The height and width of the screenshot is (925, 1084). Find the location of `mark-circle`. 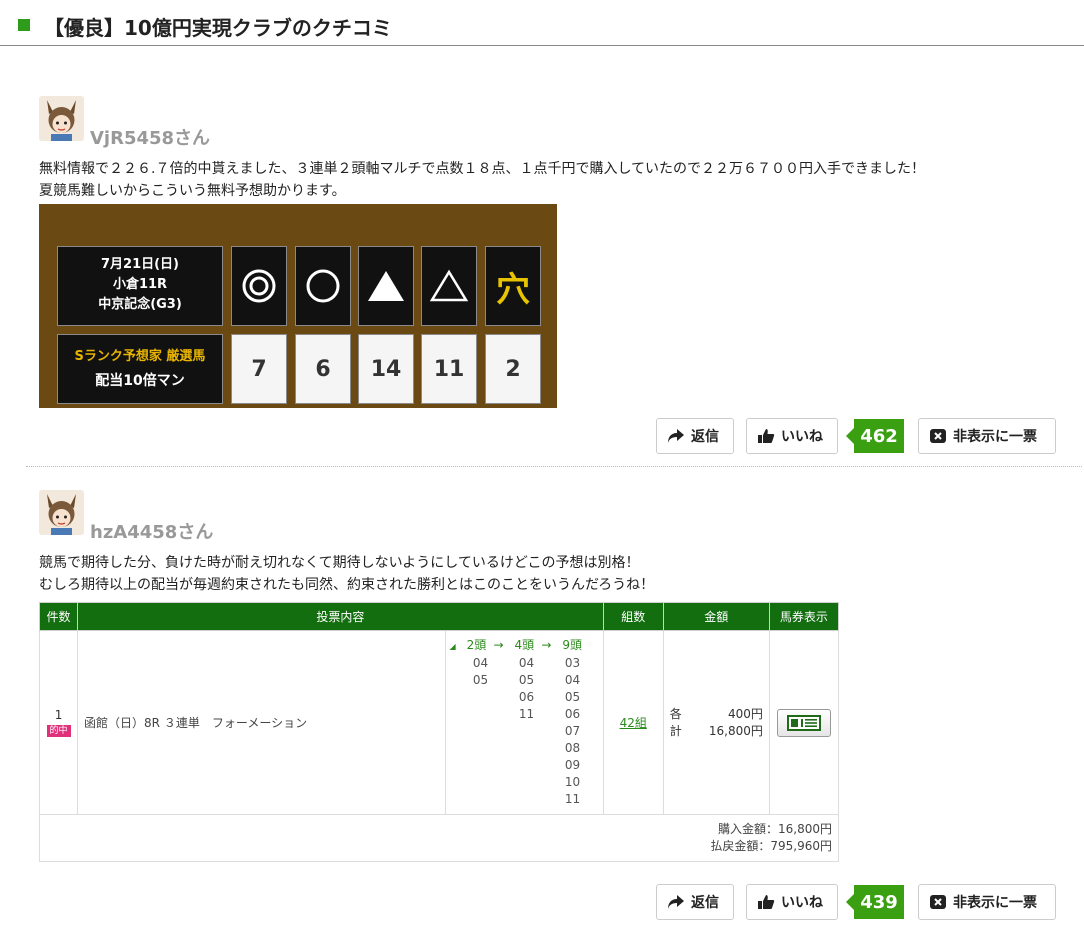

mark-circle is located at coordinates (323, 286).